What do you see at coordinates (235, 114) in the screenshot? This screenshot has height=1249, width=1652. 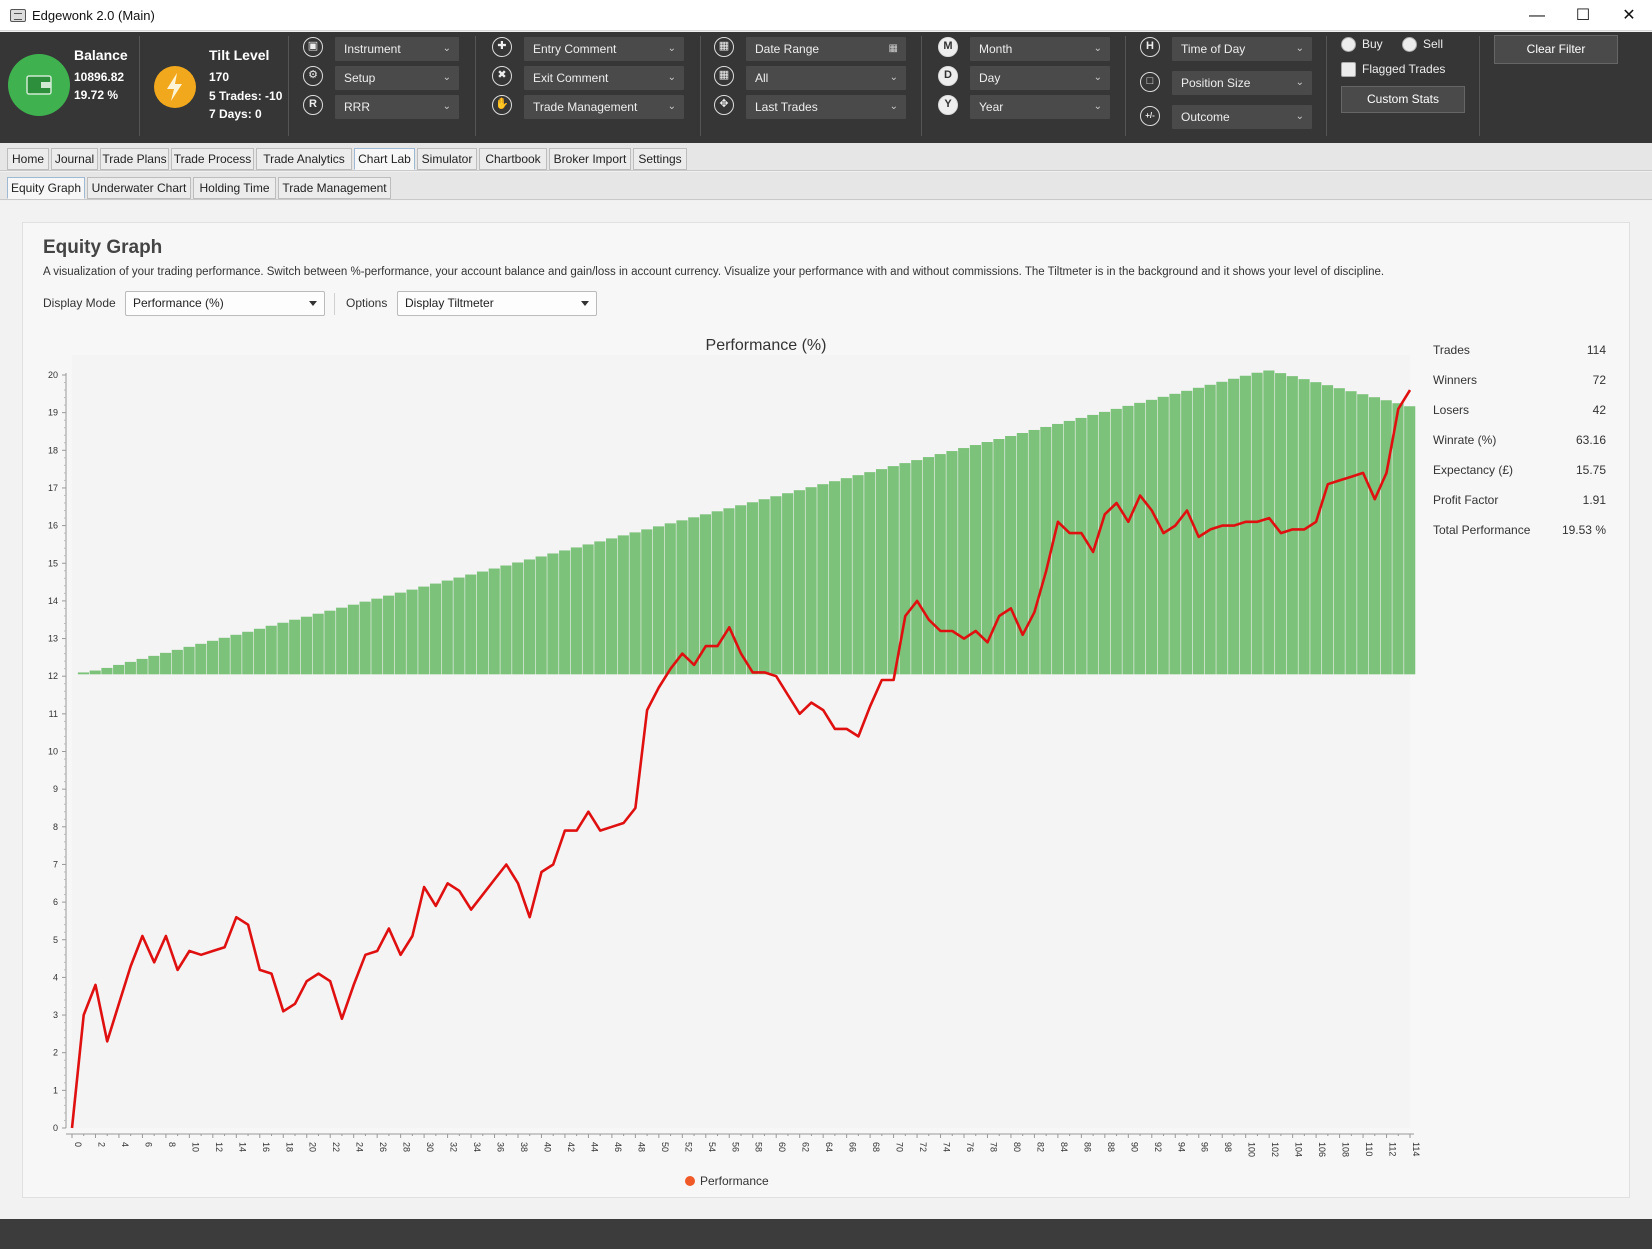 I see `tilt-seven-days: 7 Days: 0` at bounding box center [235, 114].